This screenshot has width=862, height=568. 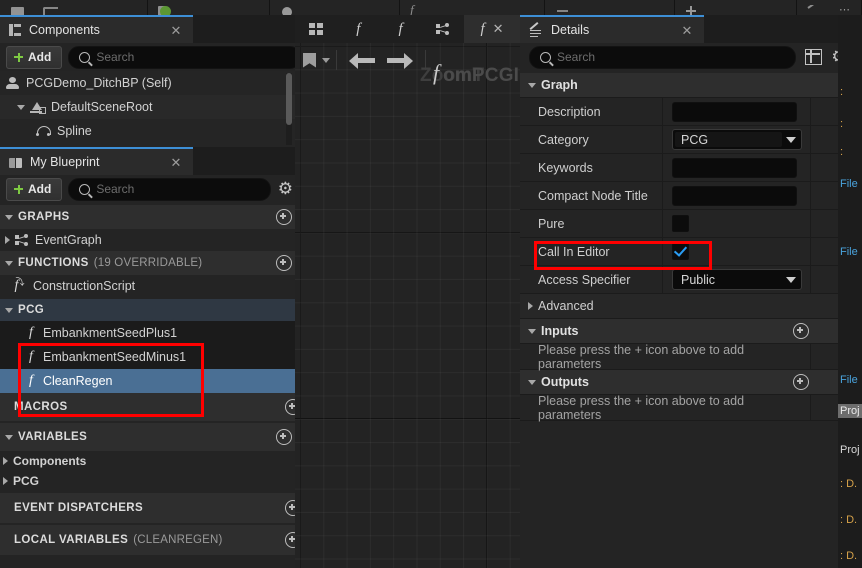 What do you see at coordinates (845, 10) in the screenshot?
I see `overflow-icon: ⋯` at bounding box center [845, 10].